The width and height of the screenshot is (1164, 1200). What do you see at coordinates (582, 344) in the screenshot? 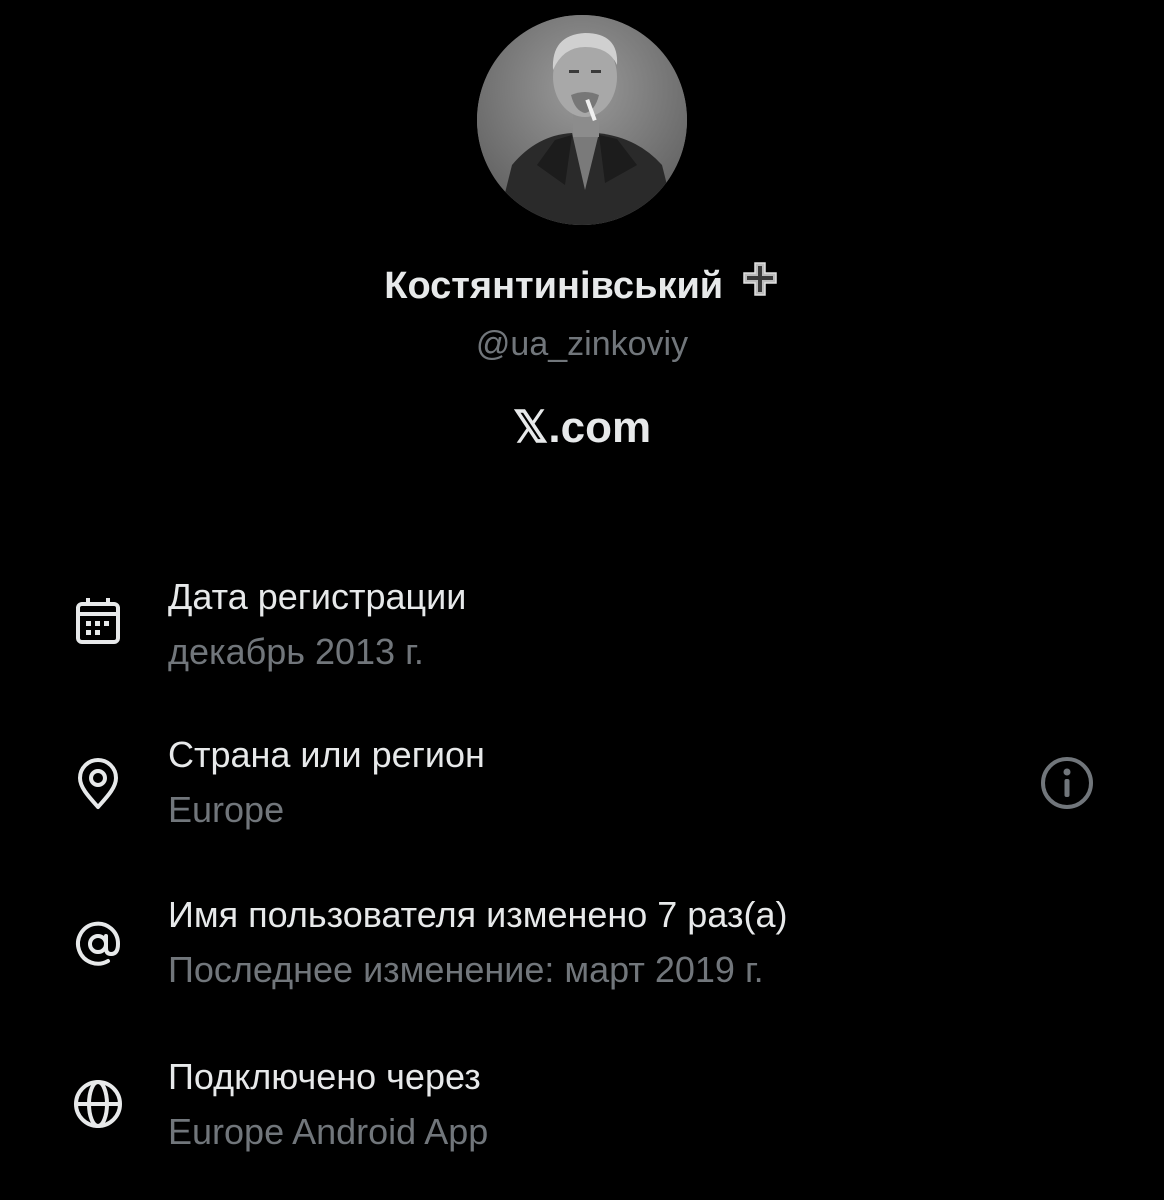
I see `profile-handle: @ua_zinkoviy` at bounding box center [582, 344].